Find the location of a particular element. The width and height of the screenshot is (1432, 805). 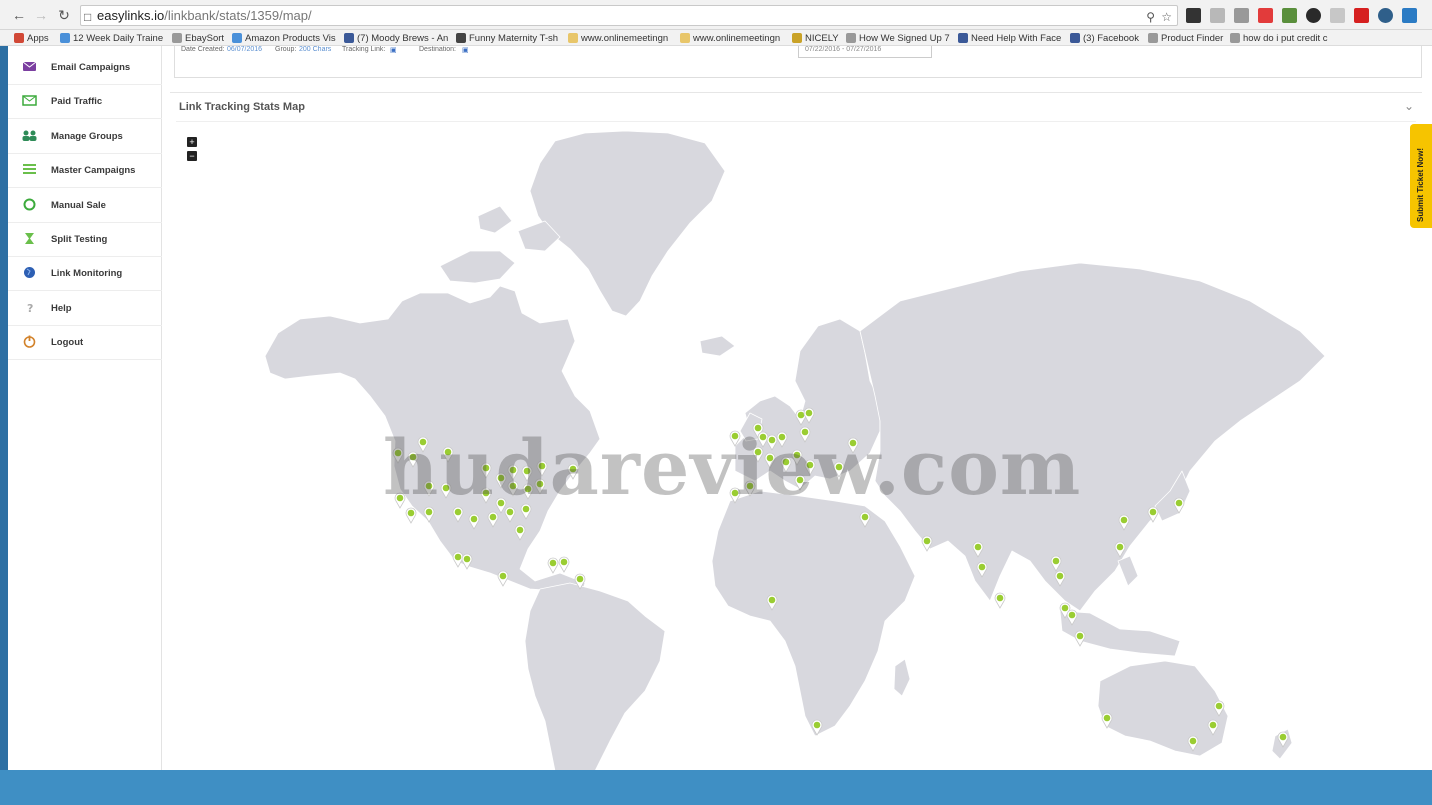

bookmark-item: Product Finder is located at coordinates (1185, 38).